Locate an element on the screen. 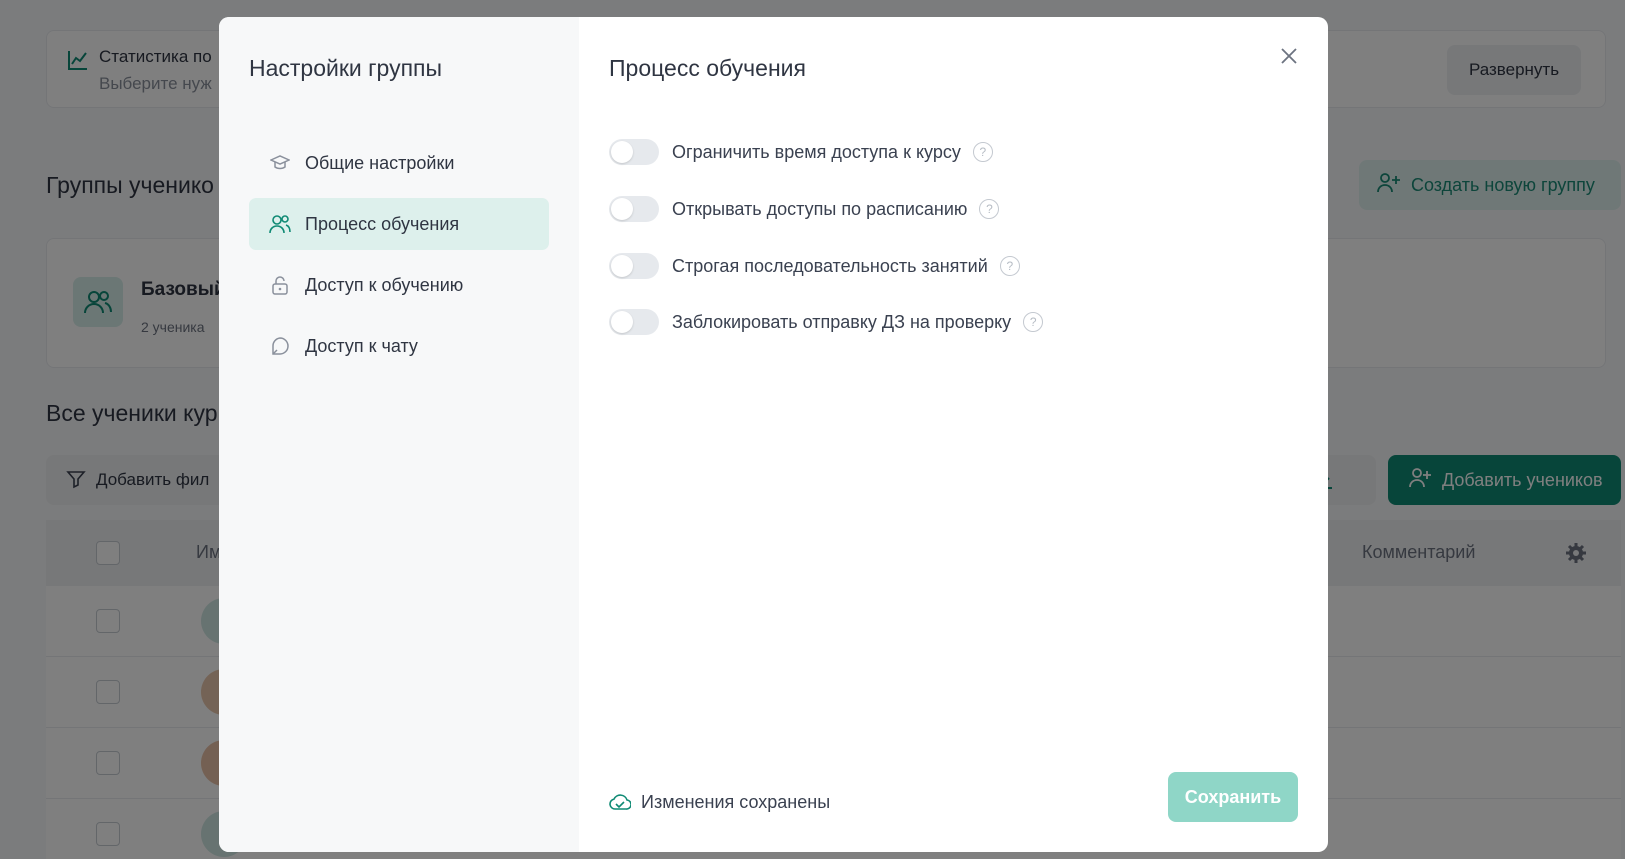 This screenshot has height=859, width=1625. nav-item-label: Доступ к обучению is located at coordinates (384, 284).